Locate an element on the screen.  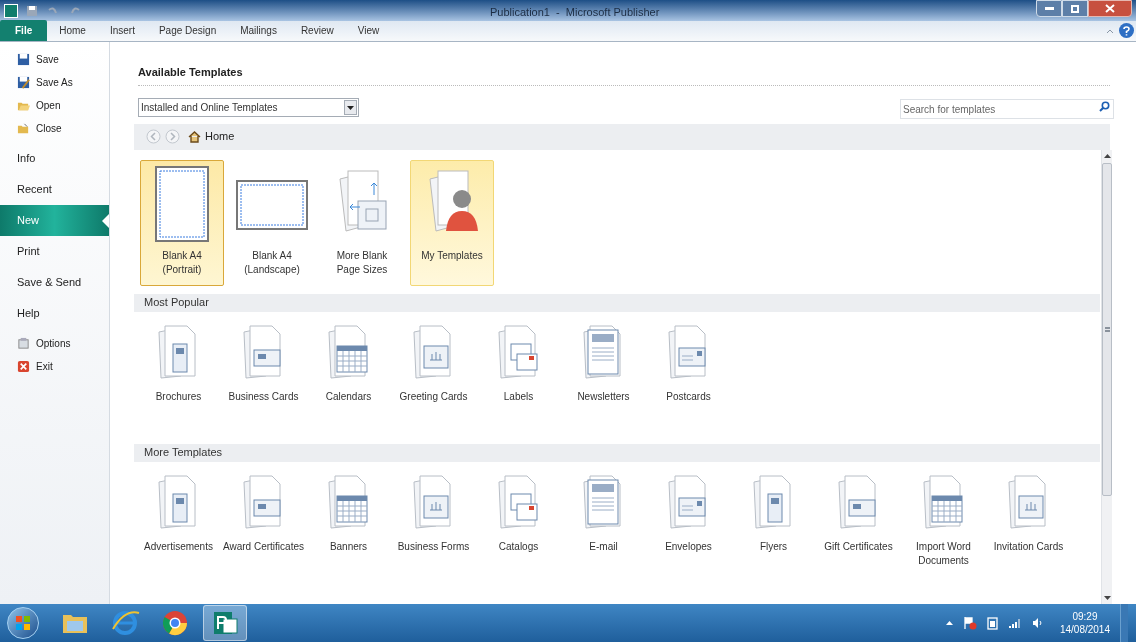
sidebar-page-tab: Save & Send is located at coordinates (54, 282).